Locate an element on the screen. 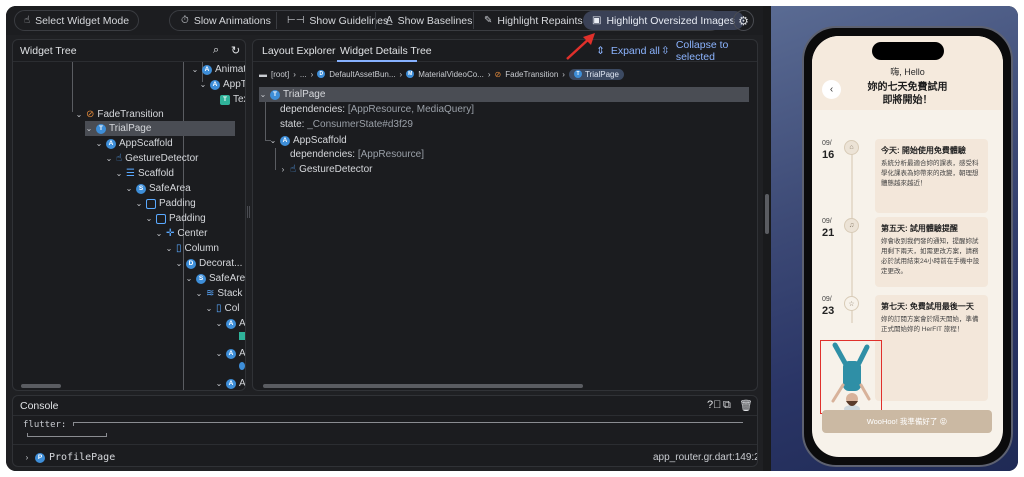 The width and height of the screenshot is (1024, 477). console-entry: › P ProfilePage is located at coordinates (69, 457).